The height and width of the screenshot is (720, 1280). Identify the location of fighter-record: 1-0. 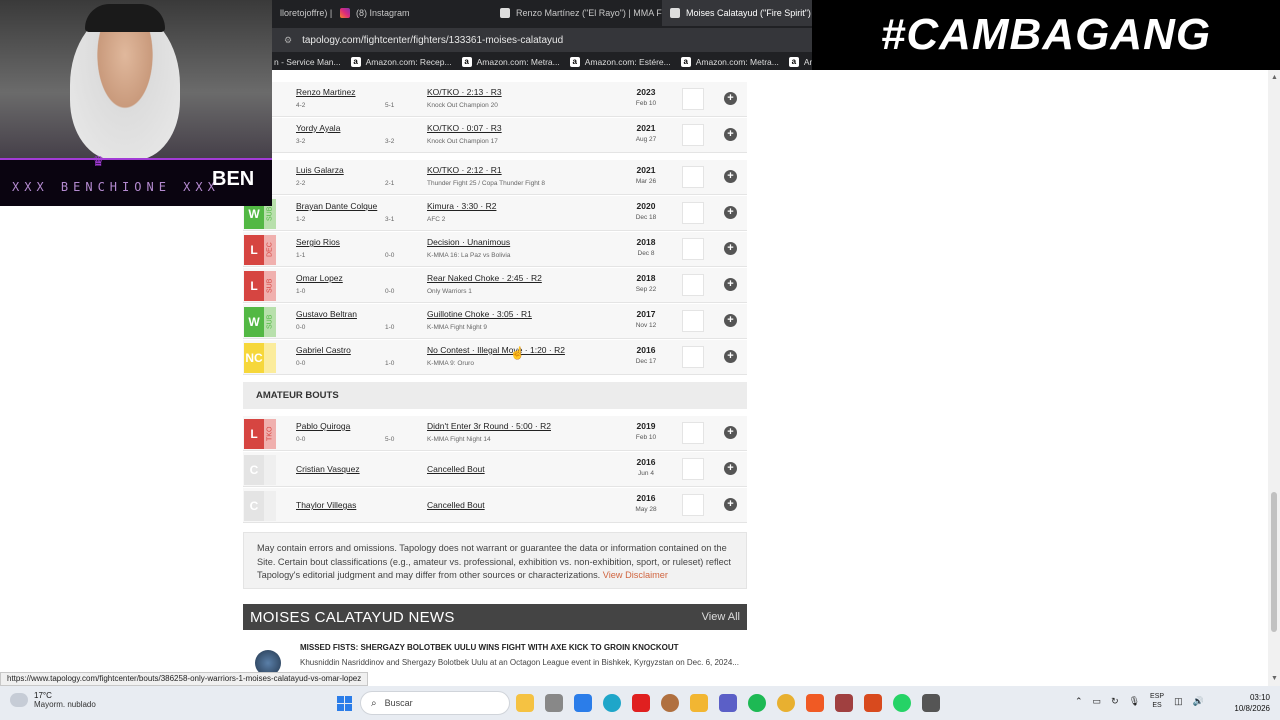
(301, 291).